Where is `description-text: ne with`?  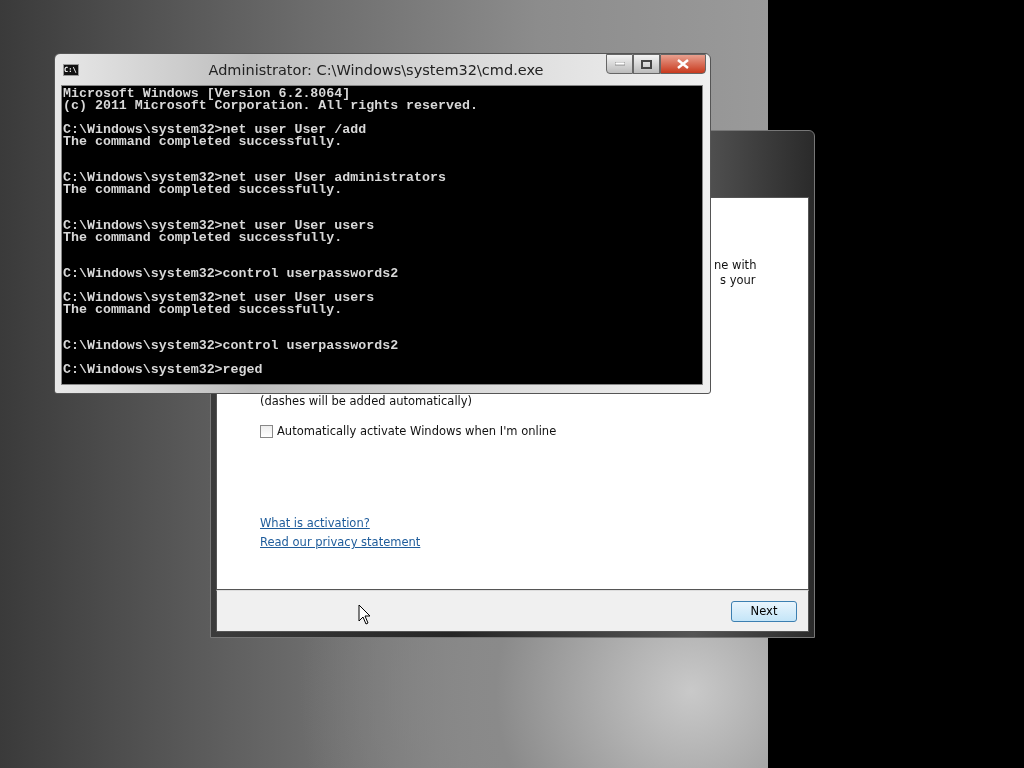 description-text: ne with is located at coordinates (735, 265).